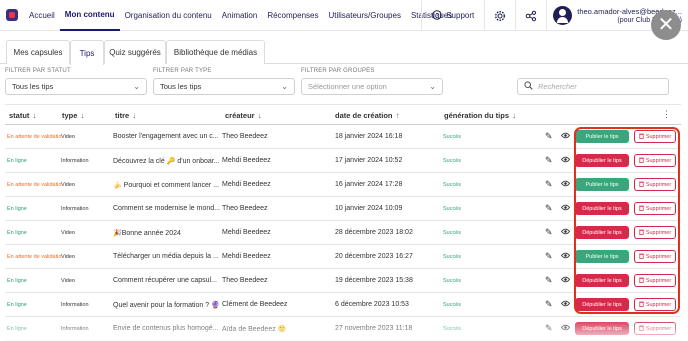 This screenshot has width=688, height=341. I want to click on cell-type: Video, so click(68, 281).